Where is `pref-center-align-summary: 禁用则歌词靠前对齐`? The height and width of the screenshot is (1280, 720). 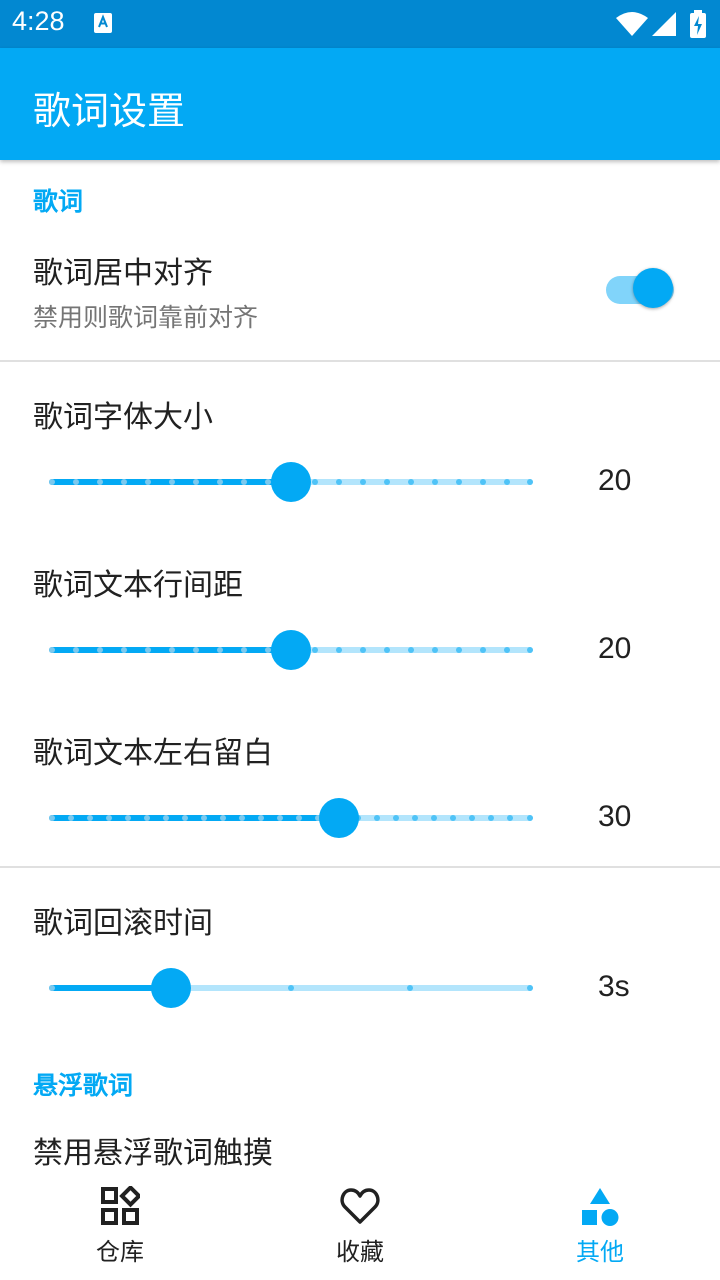
pref-center-align-summary: 禁用则歌词靠前对齐 is located at coordinates (146, 317).